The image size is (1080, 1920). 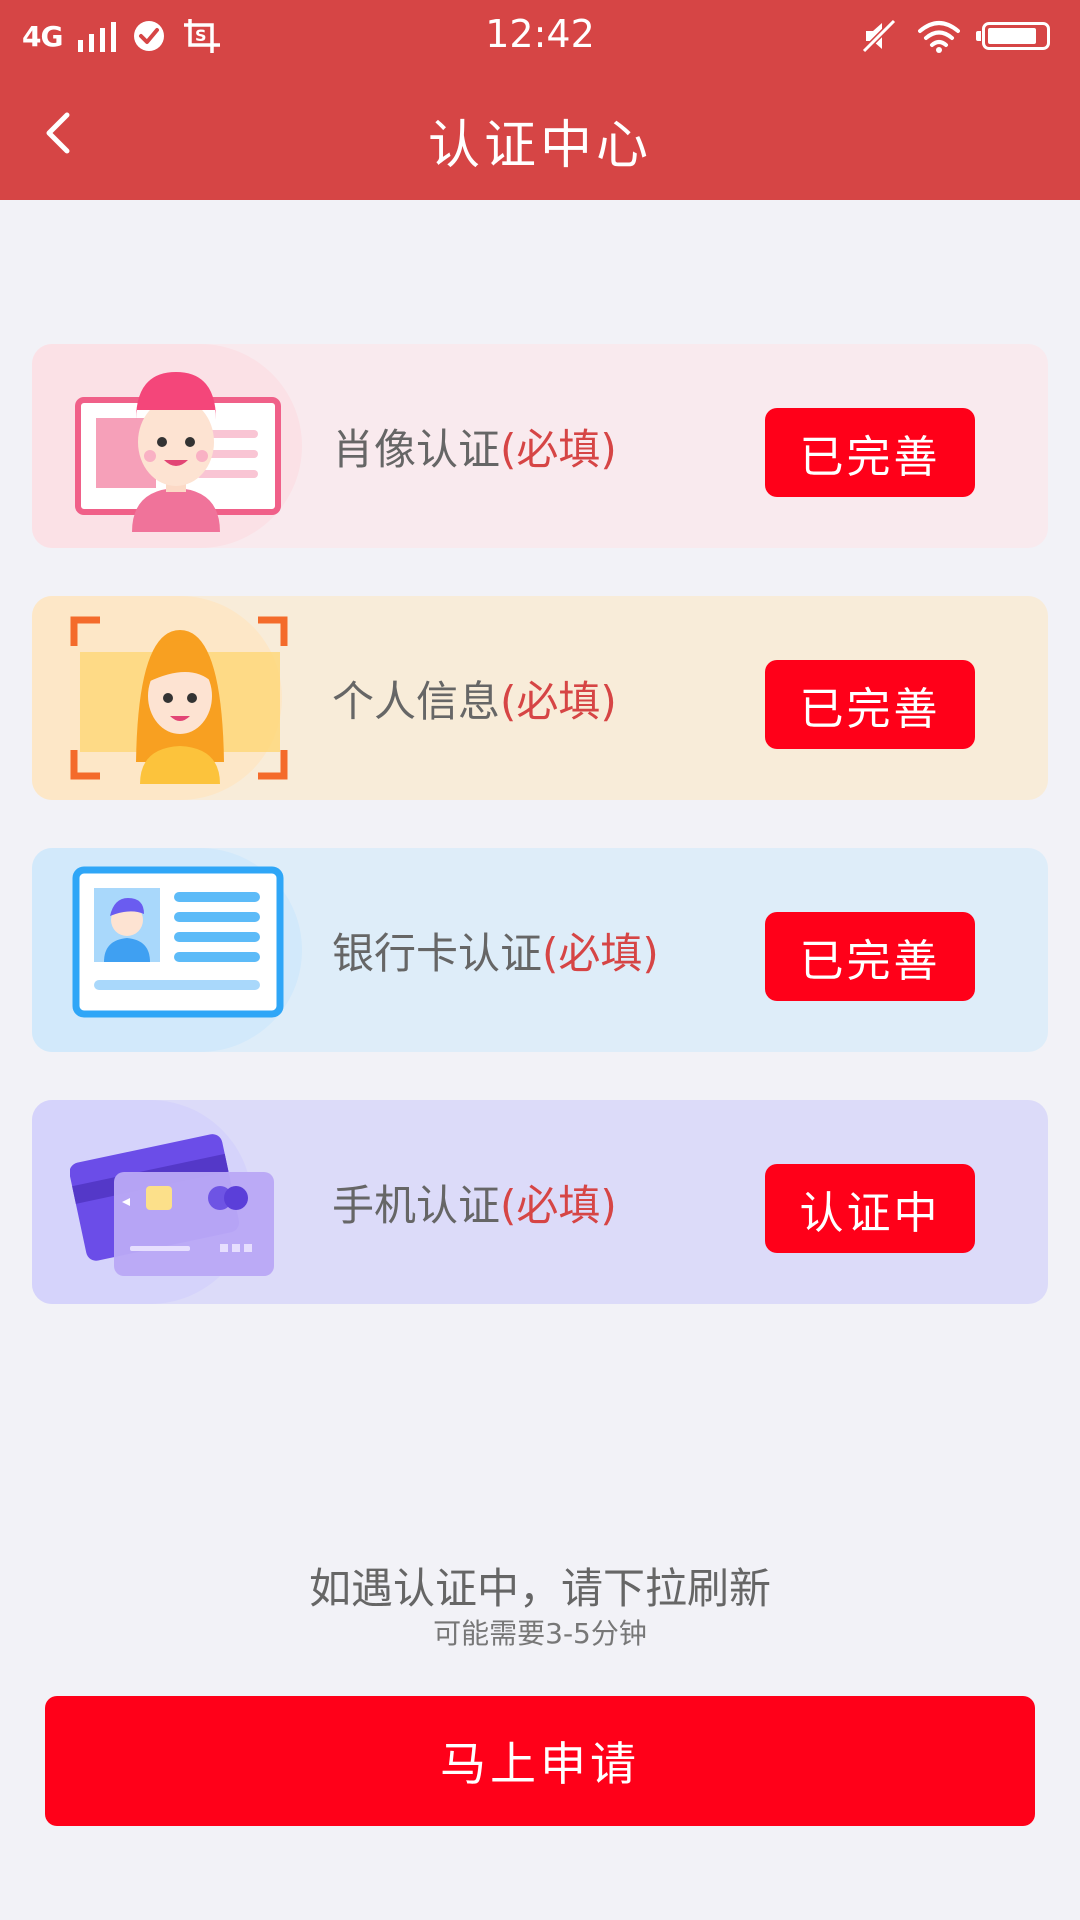 I want to click on face-scan-icon, so click(x=179, y=700).